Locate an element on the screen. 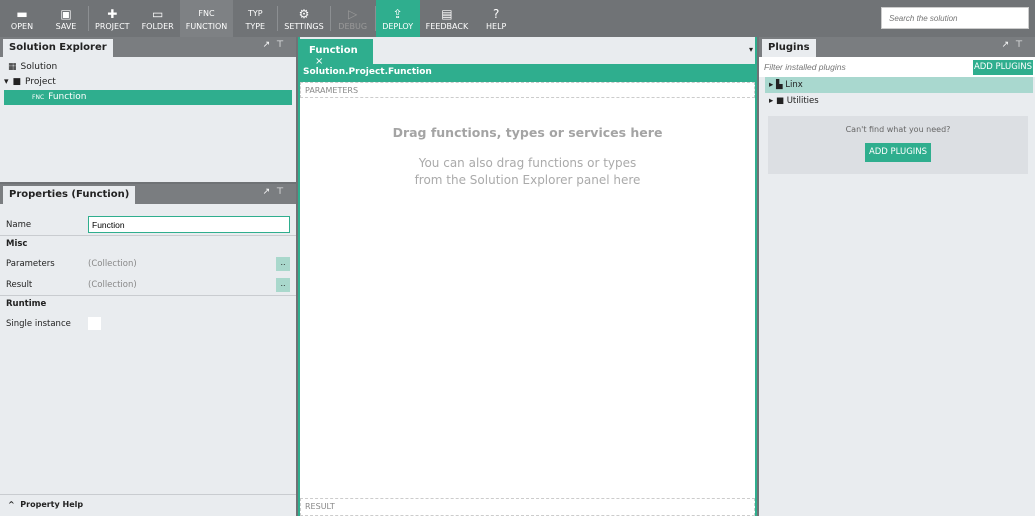 This screenshot has width=1035, height=516. toolbar-label: FEEDBACK is located at coordinates (447, 26).